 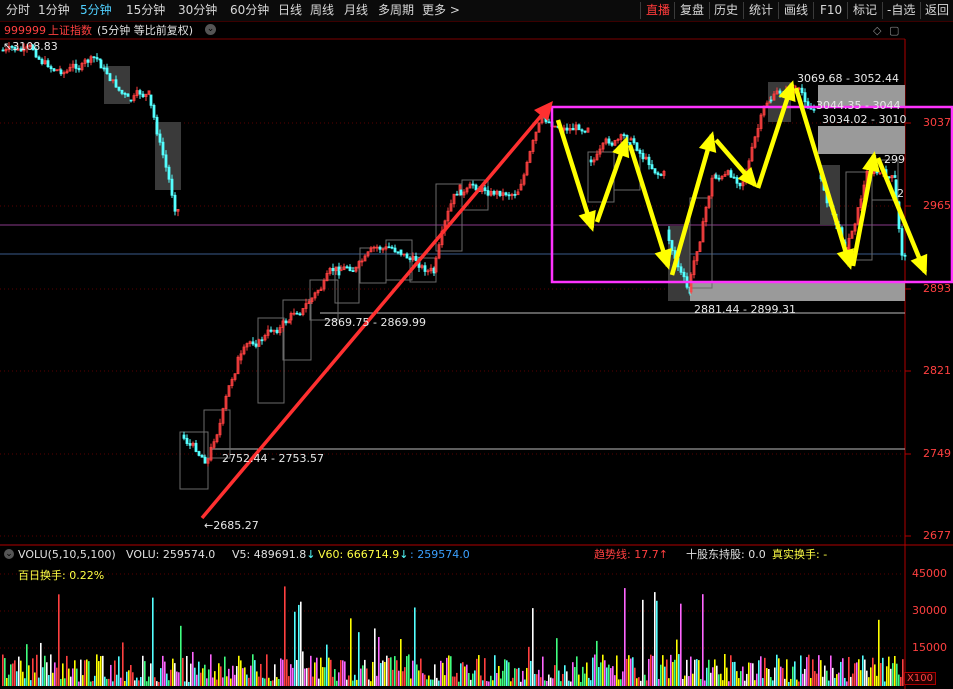 What do you see at coordinates (453, 636) in the screenshot?
I see `volume-bars` at bounding box center [453, 636].